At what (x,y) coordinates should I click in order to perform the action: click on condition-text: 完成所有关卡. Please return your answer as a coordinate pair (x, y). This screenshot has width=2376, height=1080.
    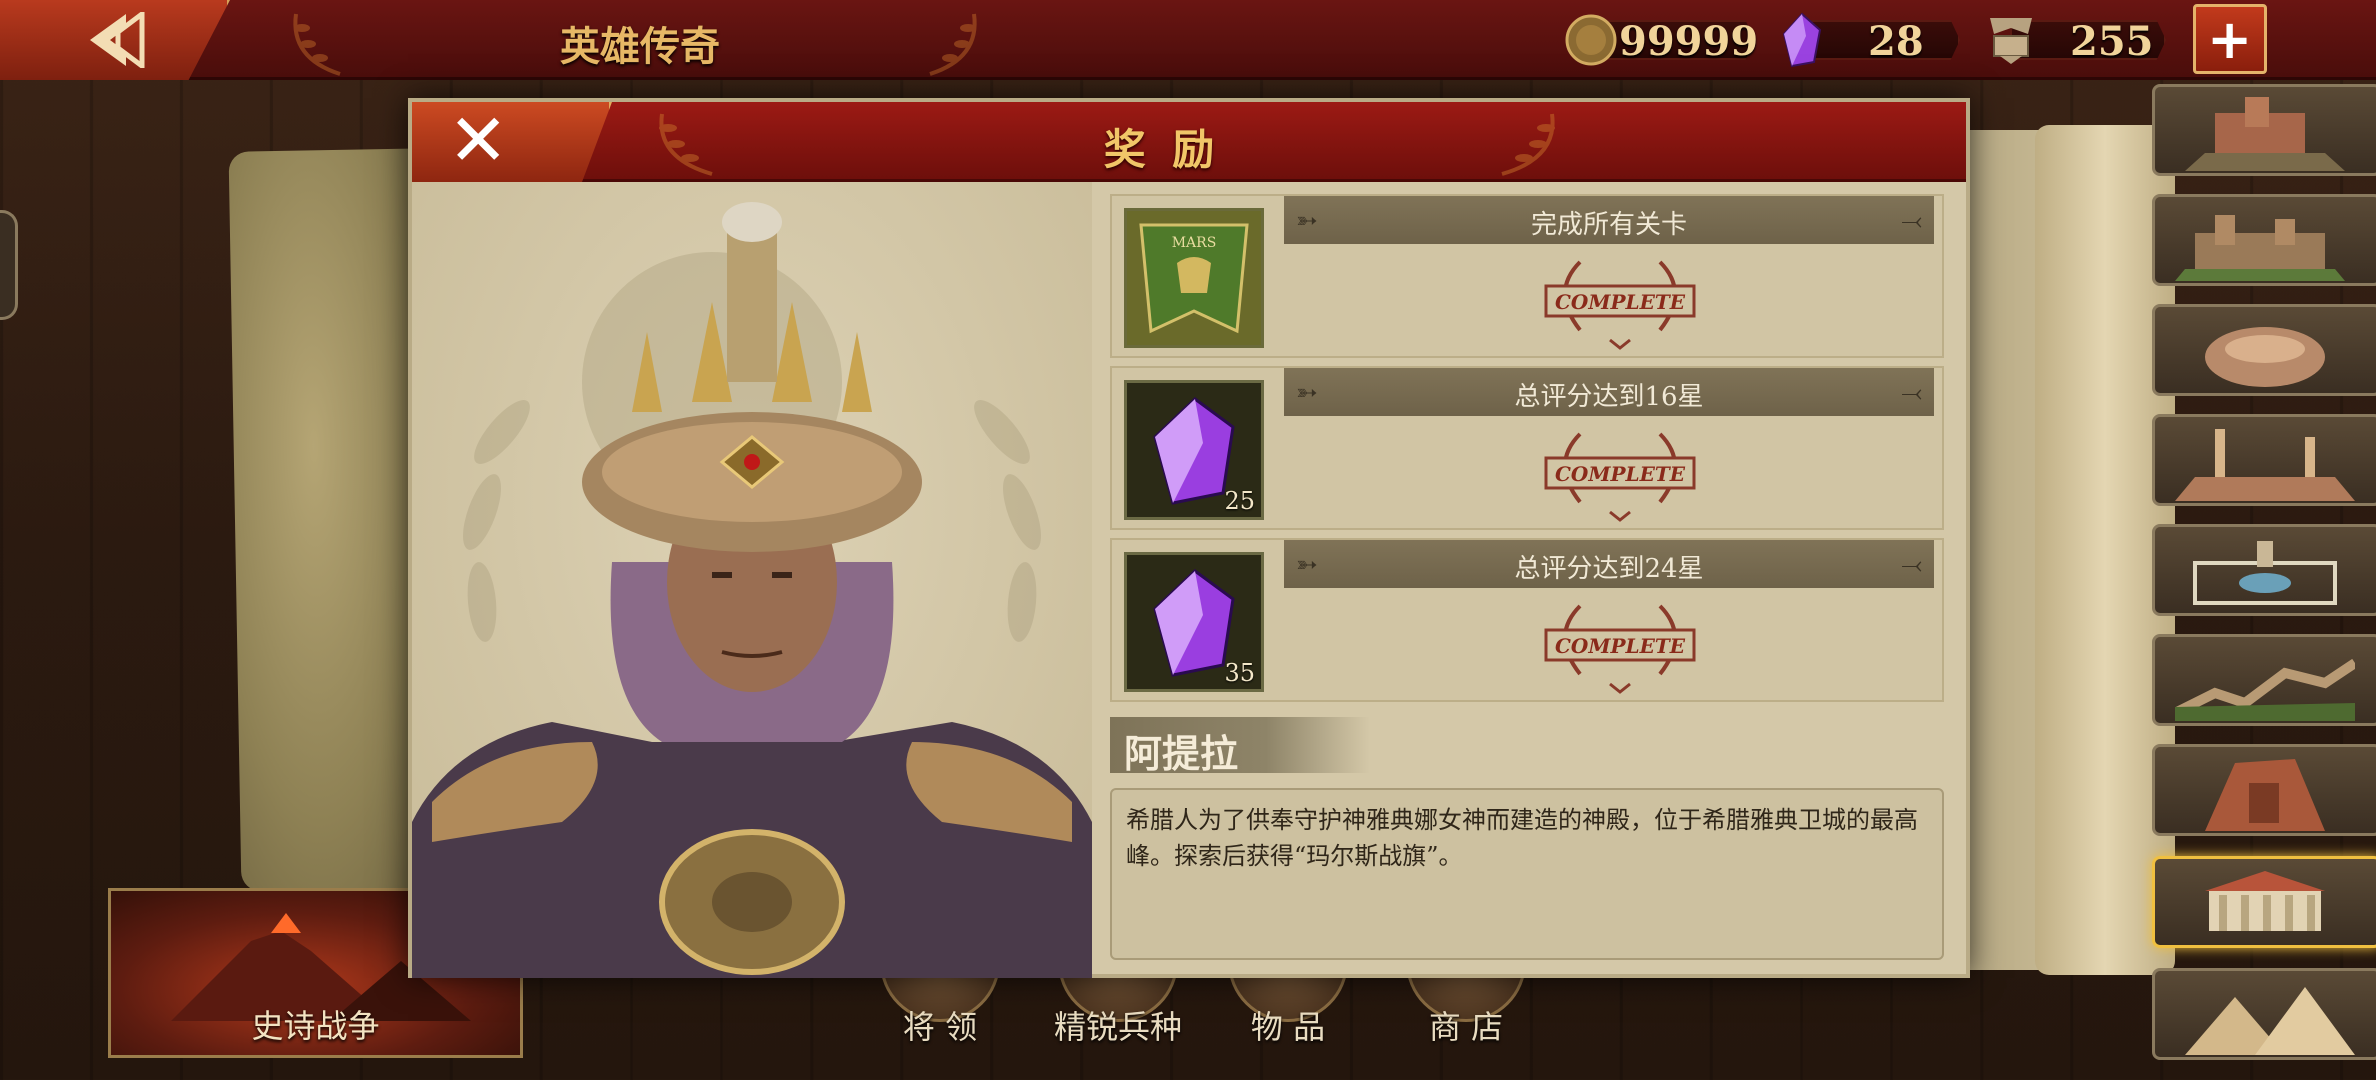
    Looking at the image, I should click on (1608, 225).